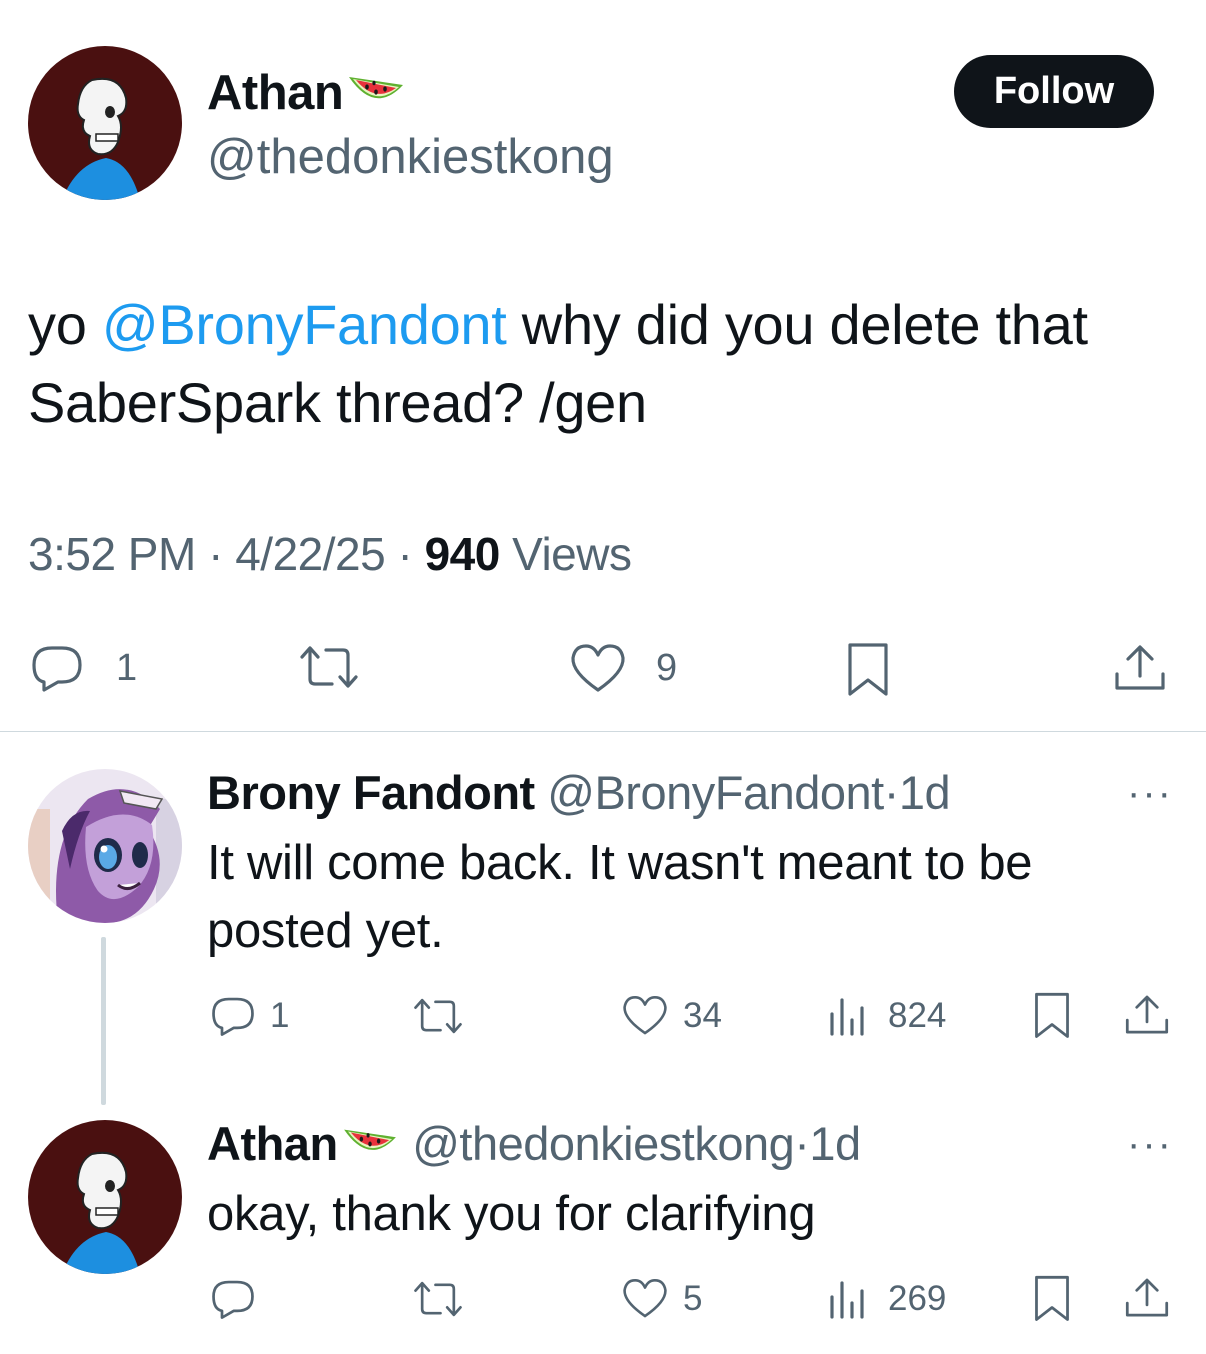  I want to click on tweet-meta: 3:52 PM · 4/22/25 · 940 Views, so click(330, 554).